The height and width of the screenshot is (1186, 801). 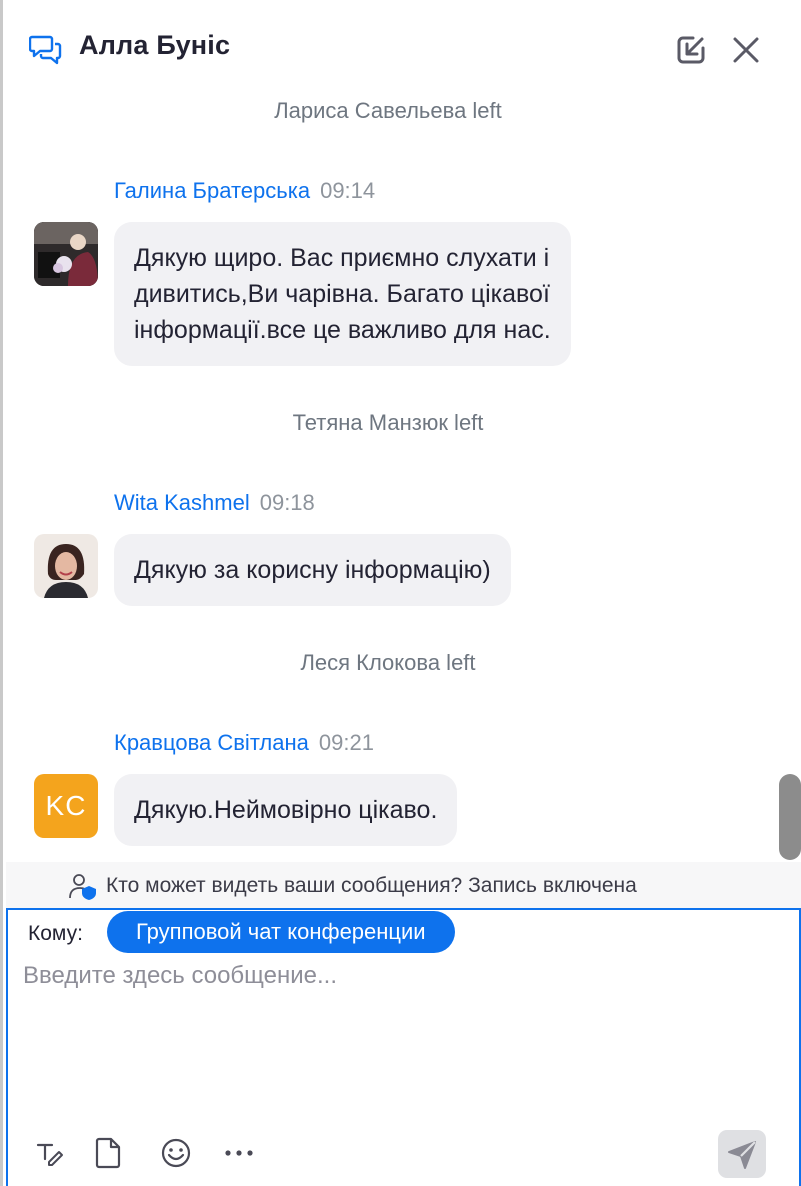 I want to click on pop-in-icon, so click(x=691, y=50).